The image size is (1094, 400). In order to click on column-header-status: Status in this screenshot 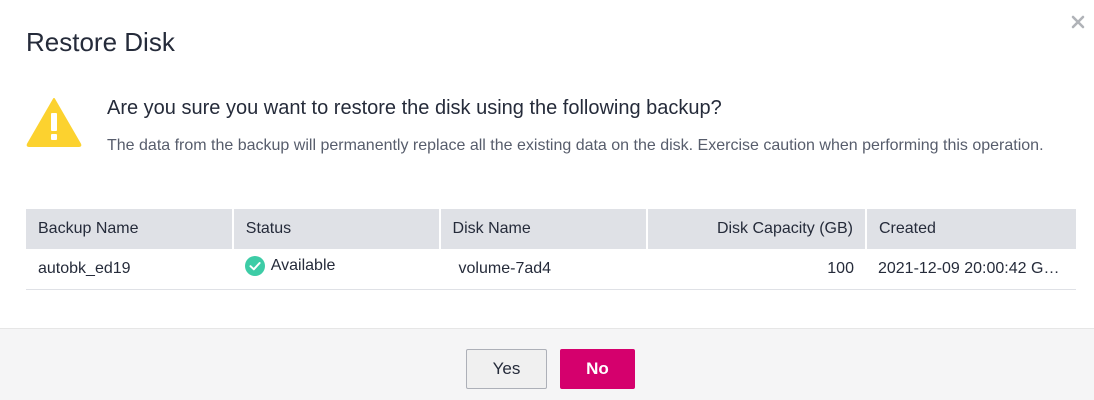, I will do `click(336, 229)`.